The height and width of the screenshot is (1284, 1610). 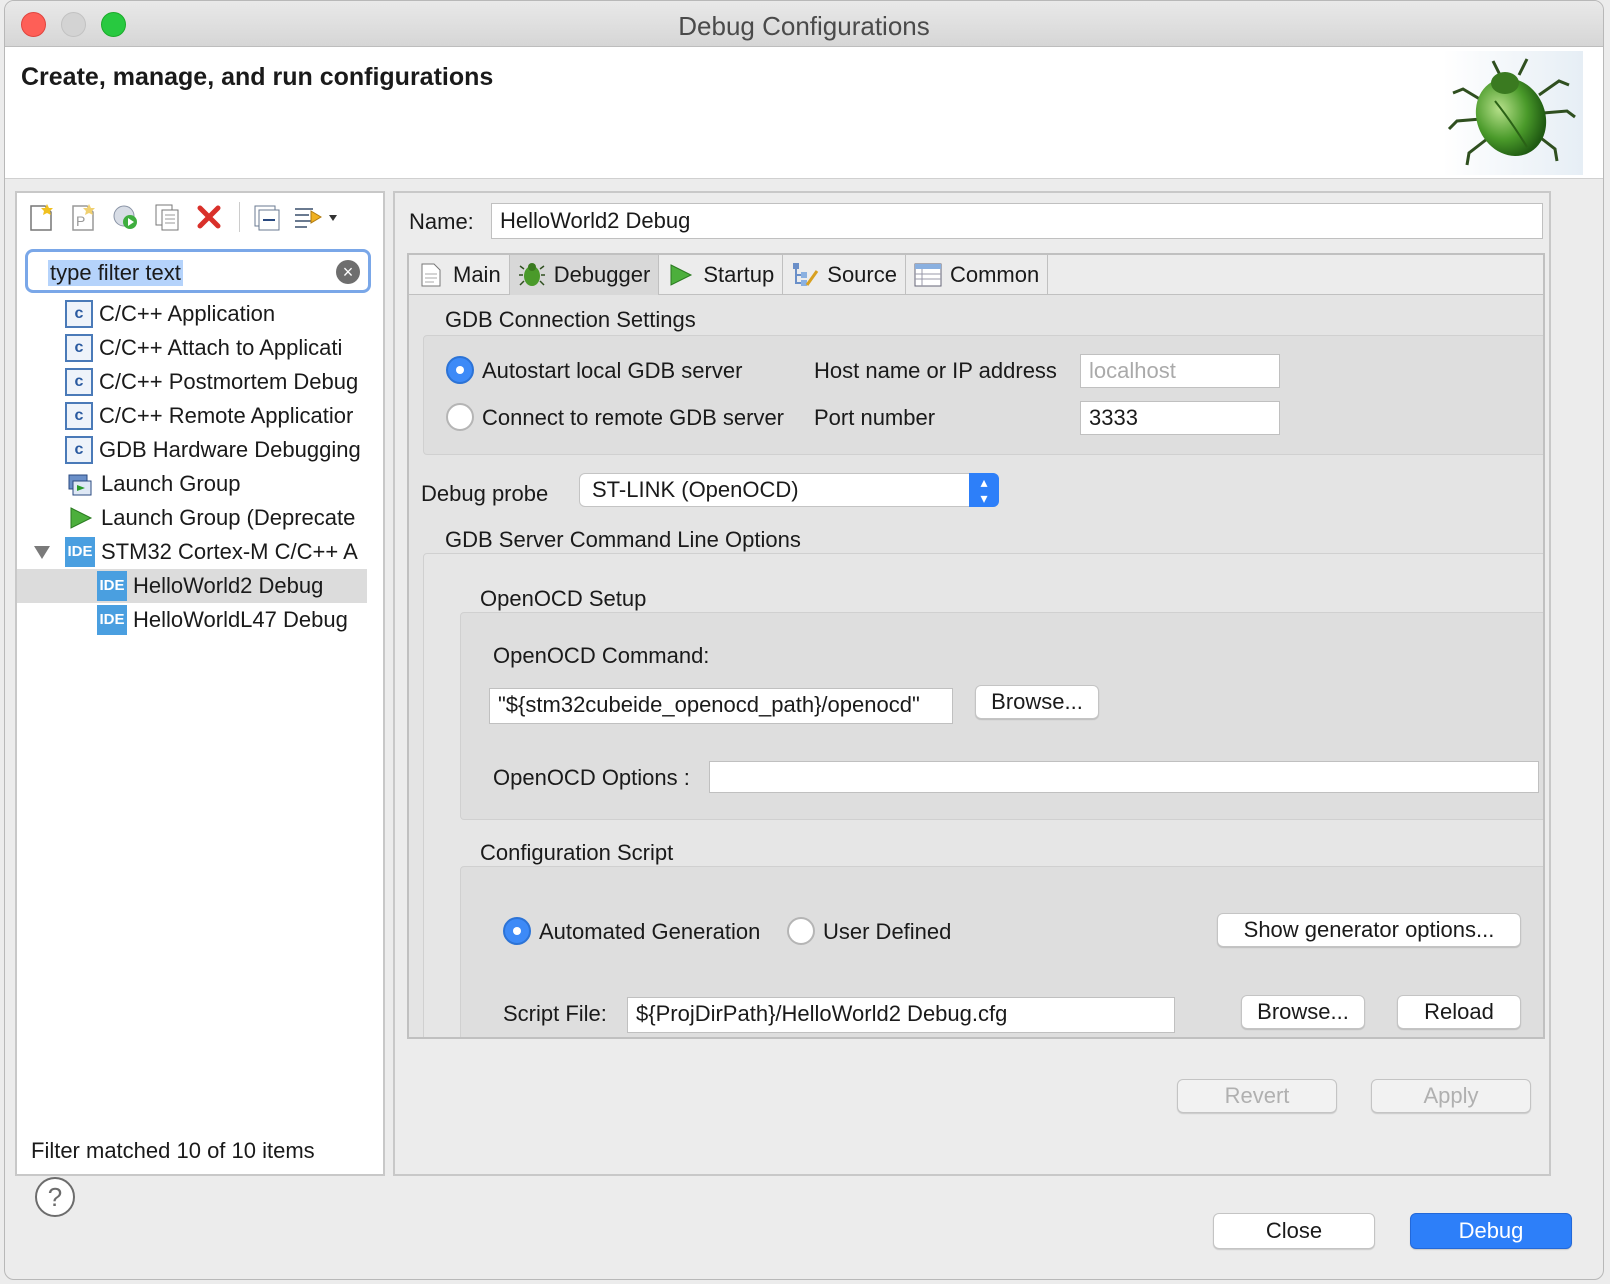 I want to click on revert-button: Revert, so click(x=1257, y=1096).